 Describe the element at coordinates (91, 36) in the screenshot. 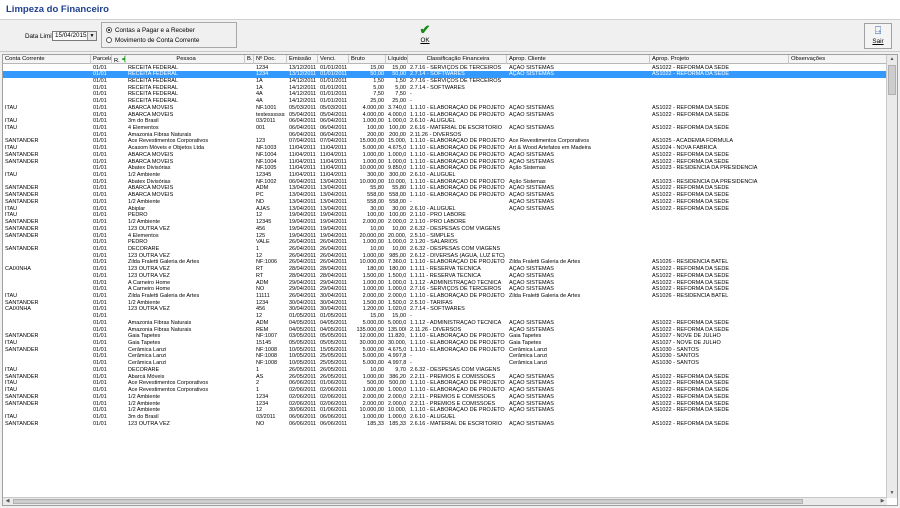

I see `date-dropdown-icon: ▼` at that location.